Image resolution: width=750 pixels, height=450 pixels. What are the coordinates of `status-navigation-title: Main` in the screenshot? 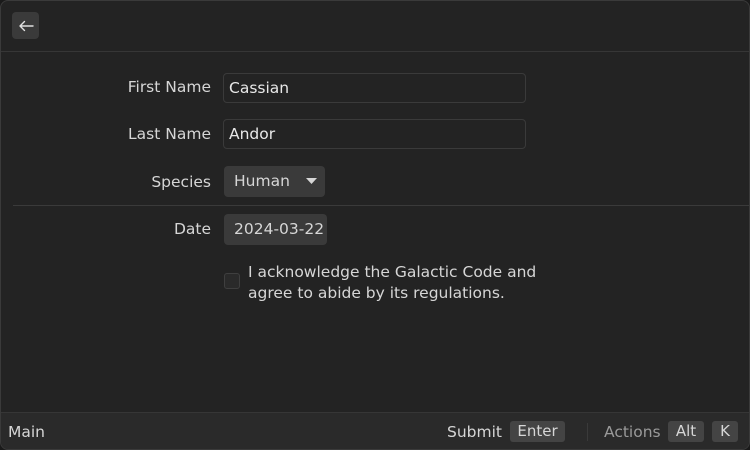 It's located at (27, 432).